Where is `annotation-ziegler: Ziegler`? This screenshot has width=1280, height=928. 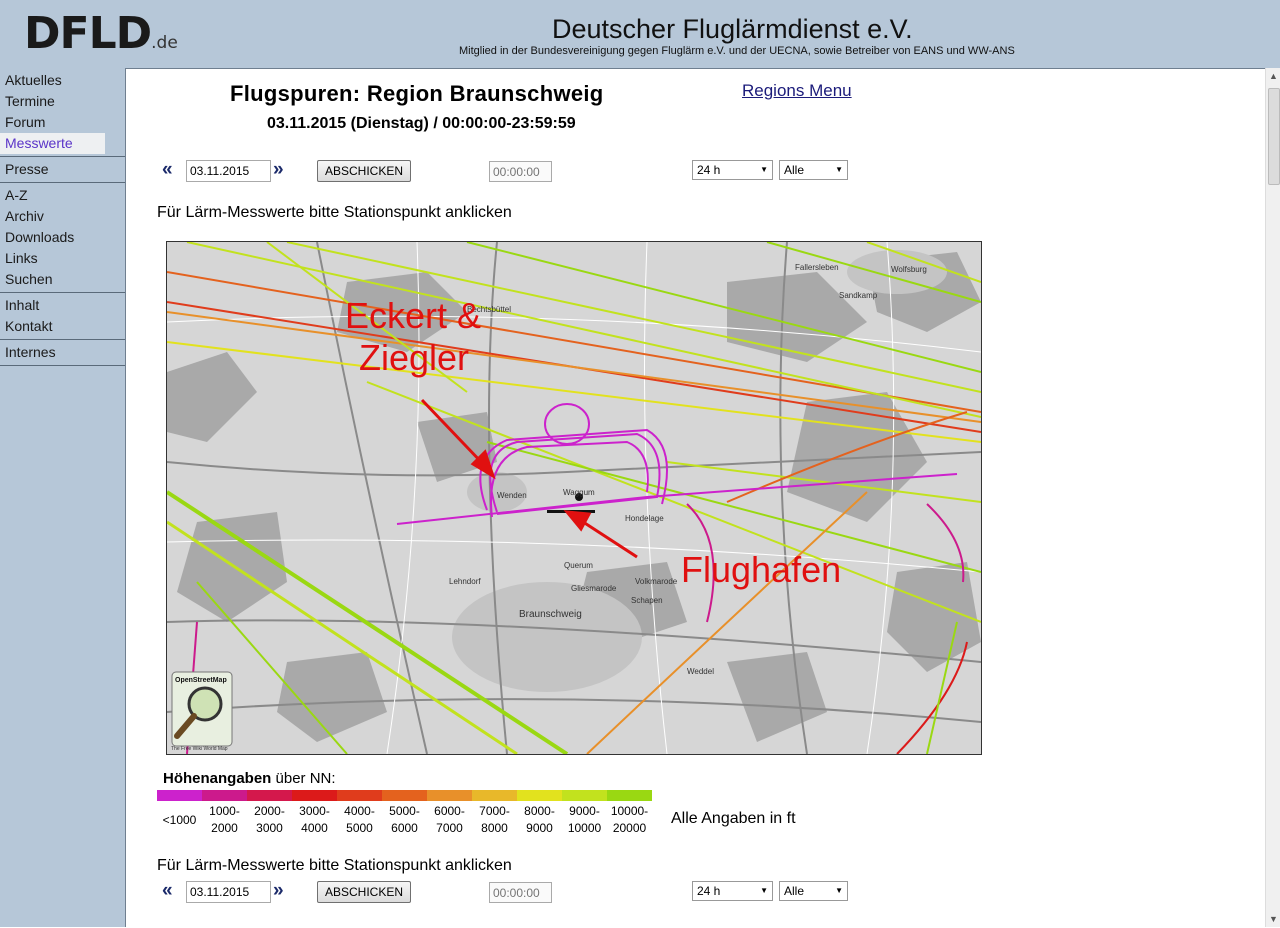
annotation-ziegler: Ziegler is located at coordinates (414, 357).